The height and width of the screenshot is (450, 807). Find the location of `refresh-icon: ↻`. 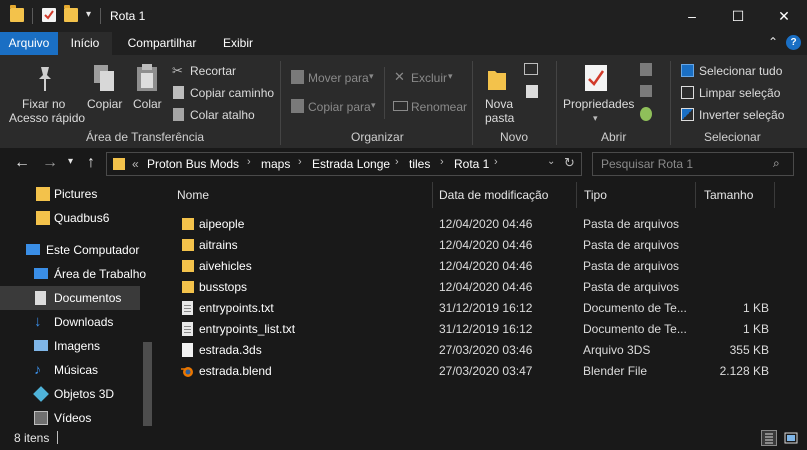

refresh-icon: ↻ is located at coordinates (569, 163).